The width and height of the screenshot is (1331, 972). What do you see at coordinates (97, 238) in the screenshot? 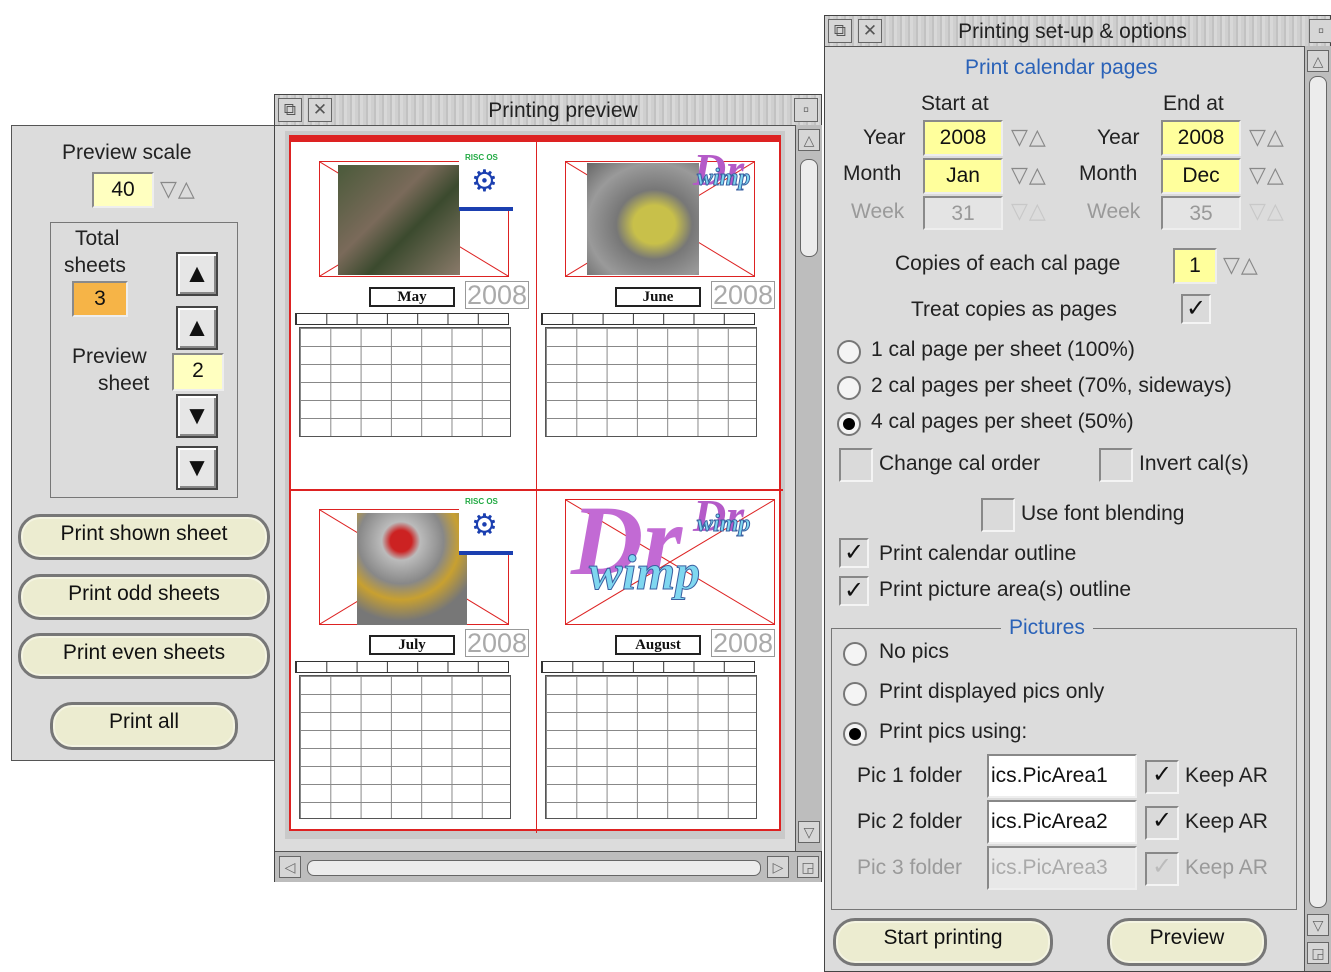
I see `total-sheets-label: Total` at bounding box center [97, 238].